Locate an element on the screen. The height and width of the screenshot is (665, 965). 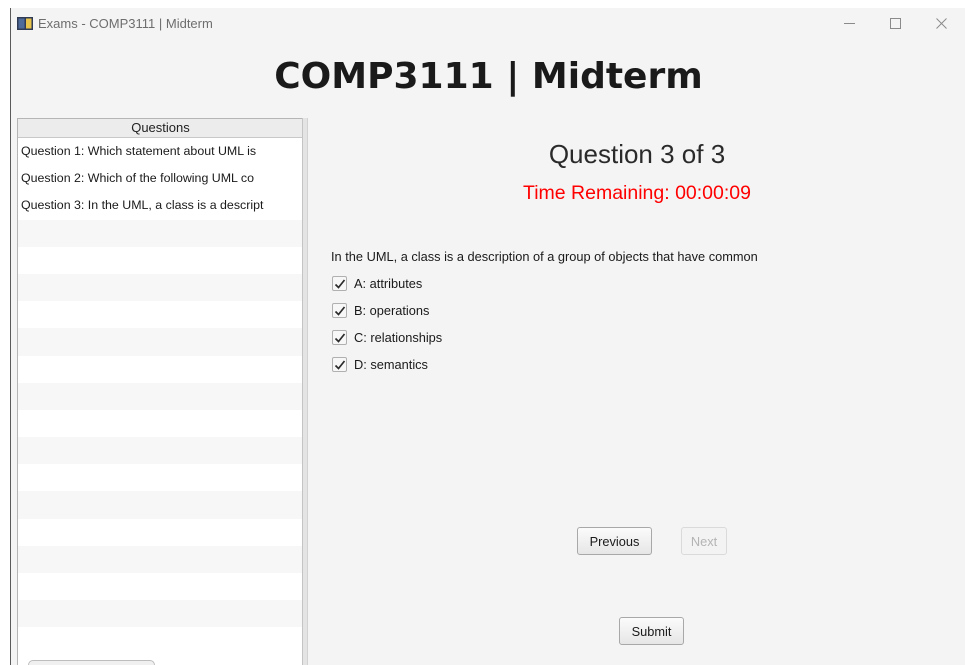
questions-list-header: Questions is located at coordinates (160, 128).